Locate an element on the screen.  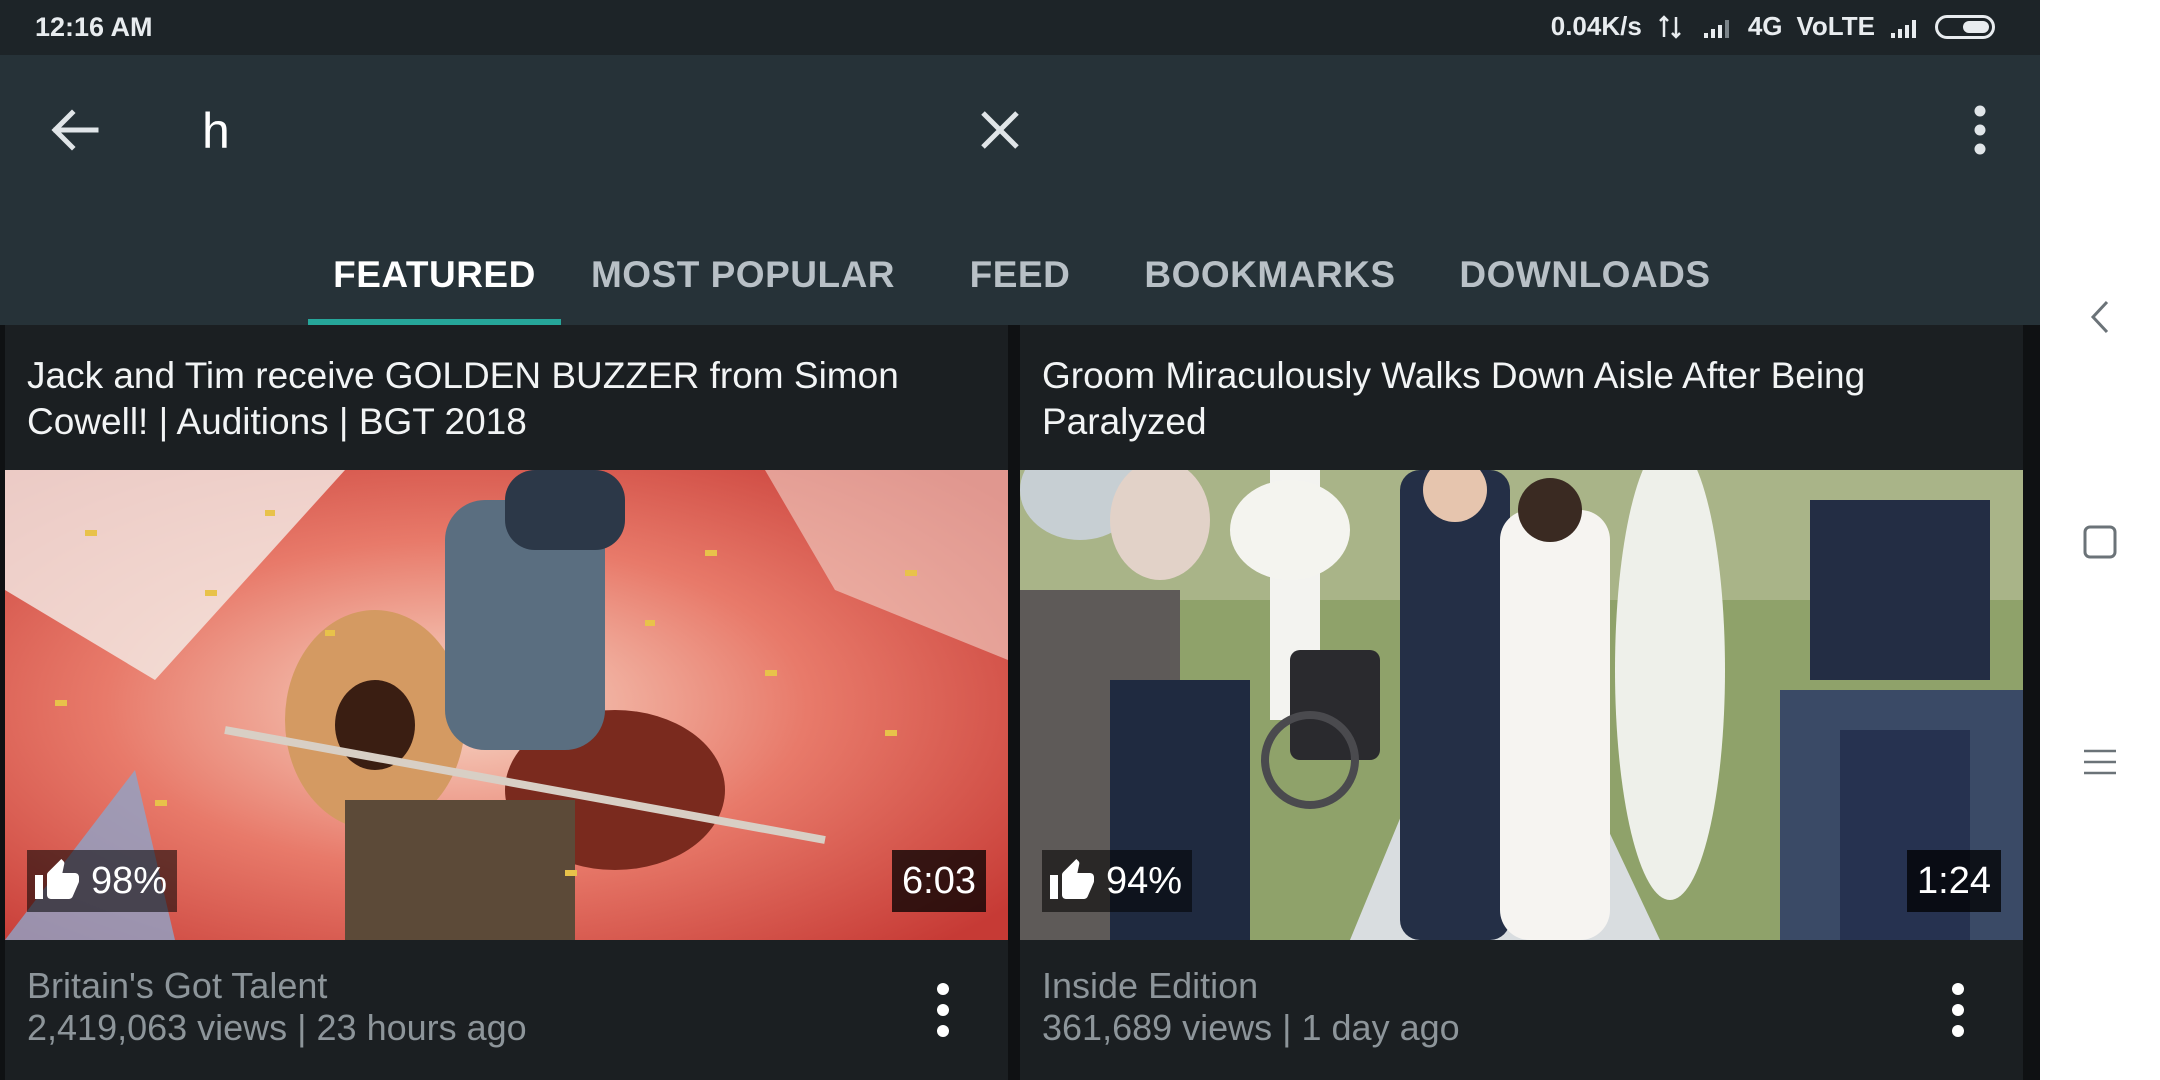
video-duration: 6:03 is located at coordinates (939, 881).